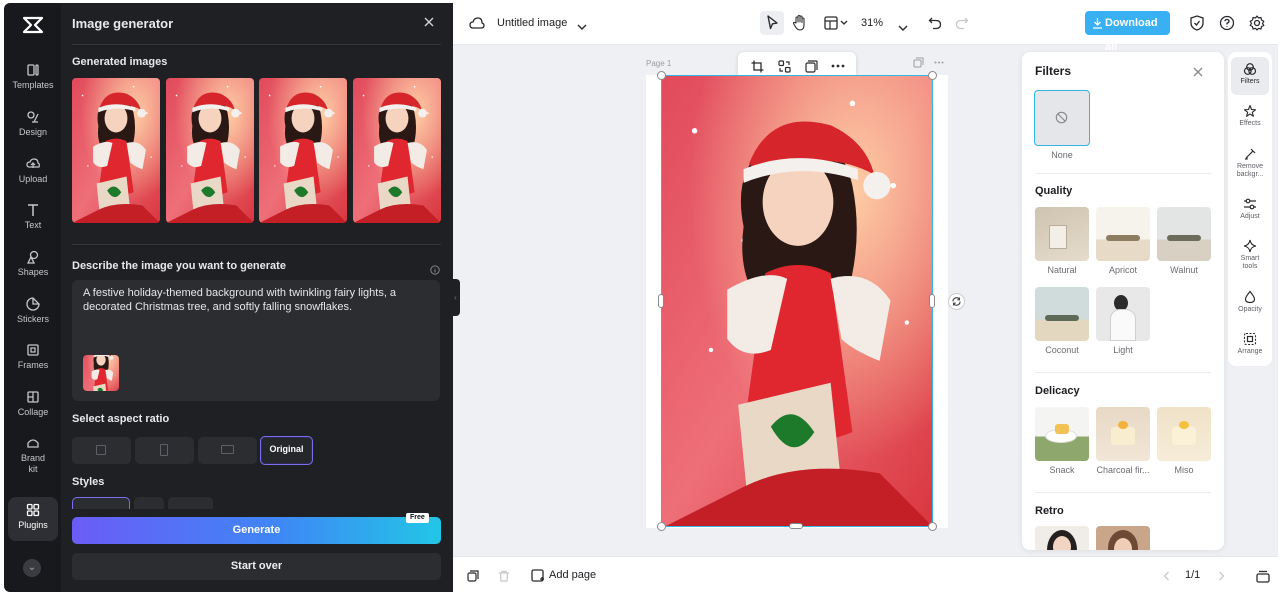 The image size is (1280, 595). What do you see at coordinates (33, 304) in the screenshot?
I see `stickers-icon` at bounding box center [33, 304].